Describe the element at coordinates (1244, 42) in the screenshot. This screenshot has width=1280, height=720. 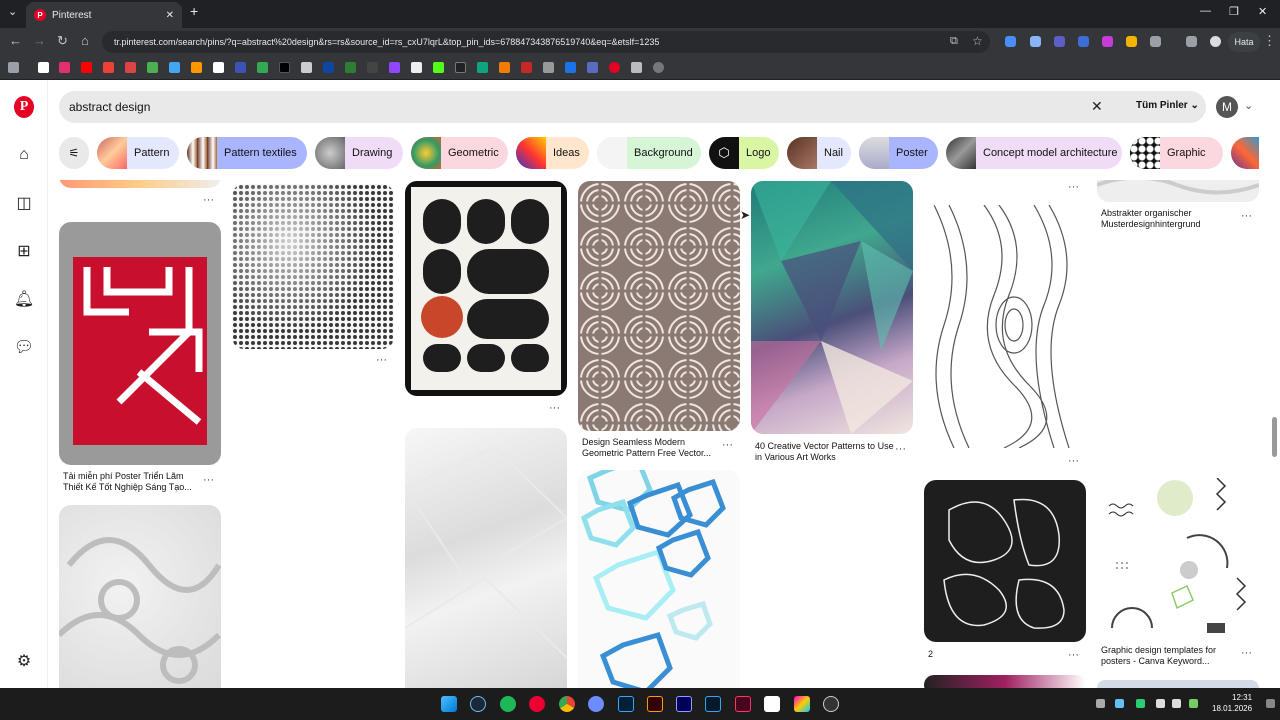
I see `profile-error-button: Hata` at that location.